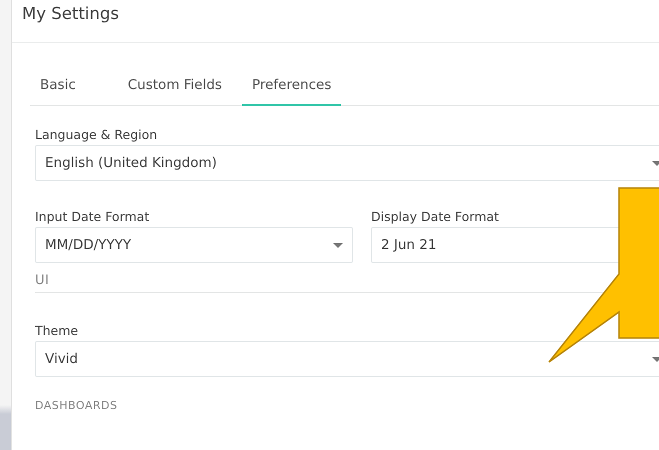 This screenshot has width=659, height=450. I want to click on field-label: Display Date Format, so click(435, 216).